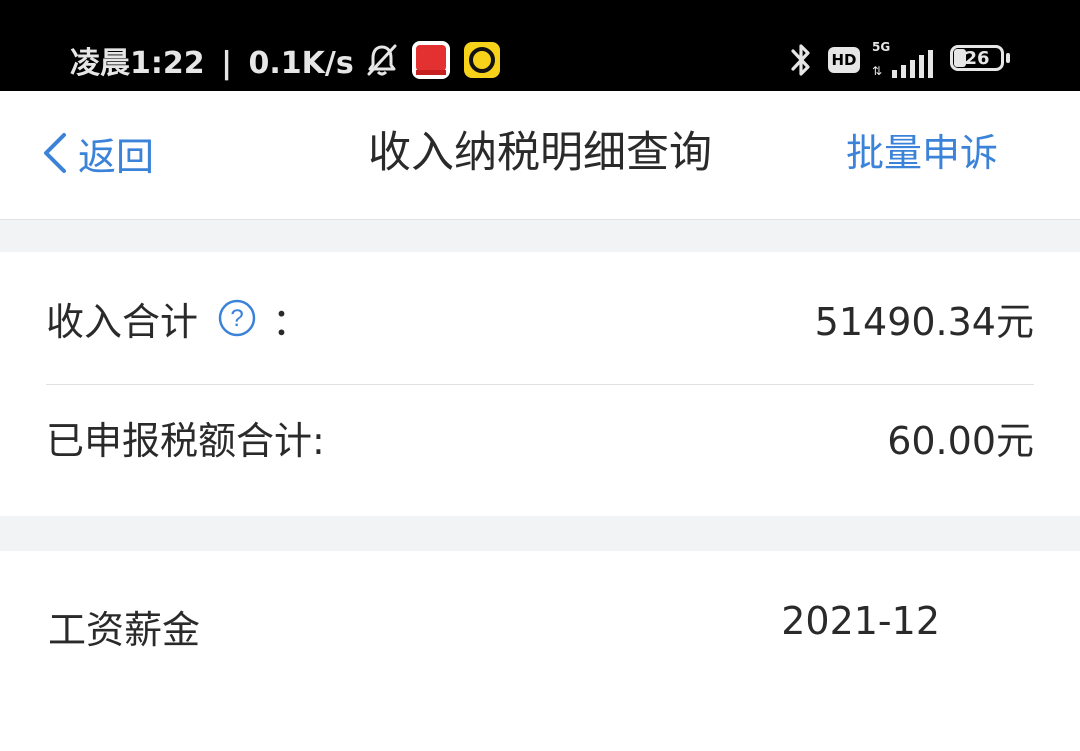 The height and width of the screenshot is (751, 1080). Describe the element at coordinates (960, 440) in the screenshot. I see `tax-total-value: 60.00元` at that location.